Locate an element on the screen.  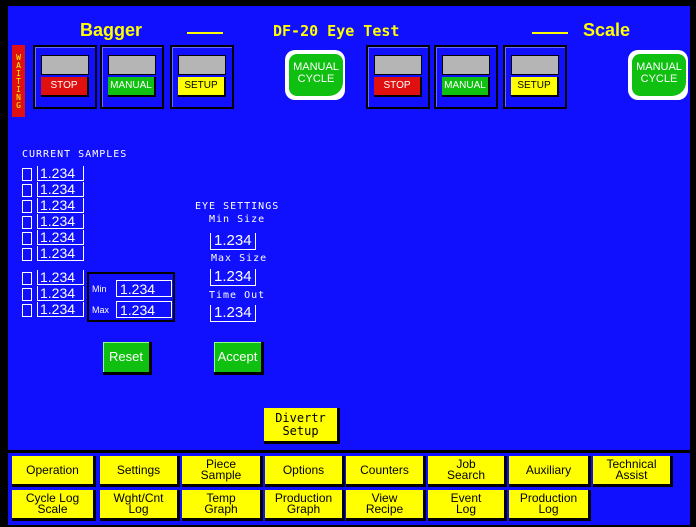
nav-options: Options is located at coordinates (305, 471).